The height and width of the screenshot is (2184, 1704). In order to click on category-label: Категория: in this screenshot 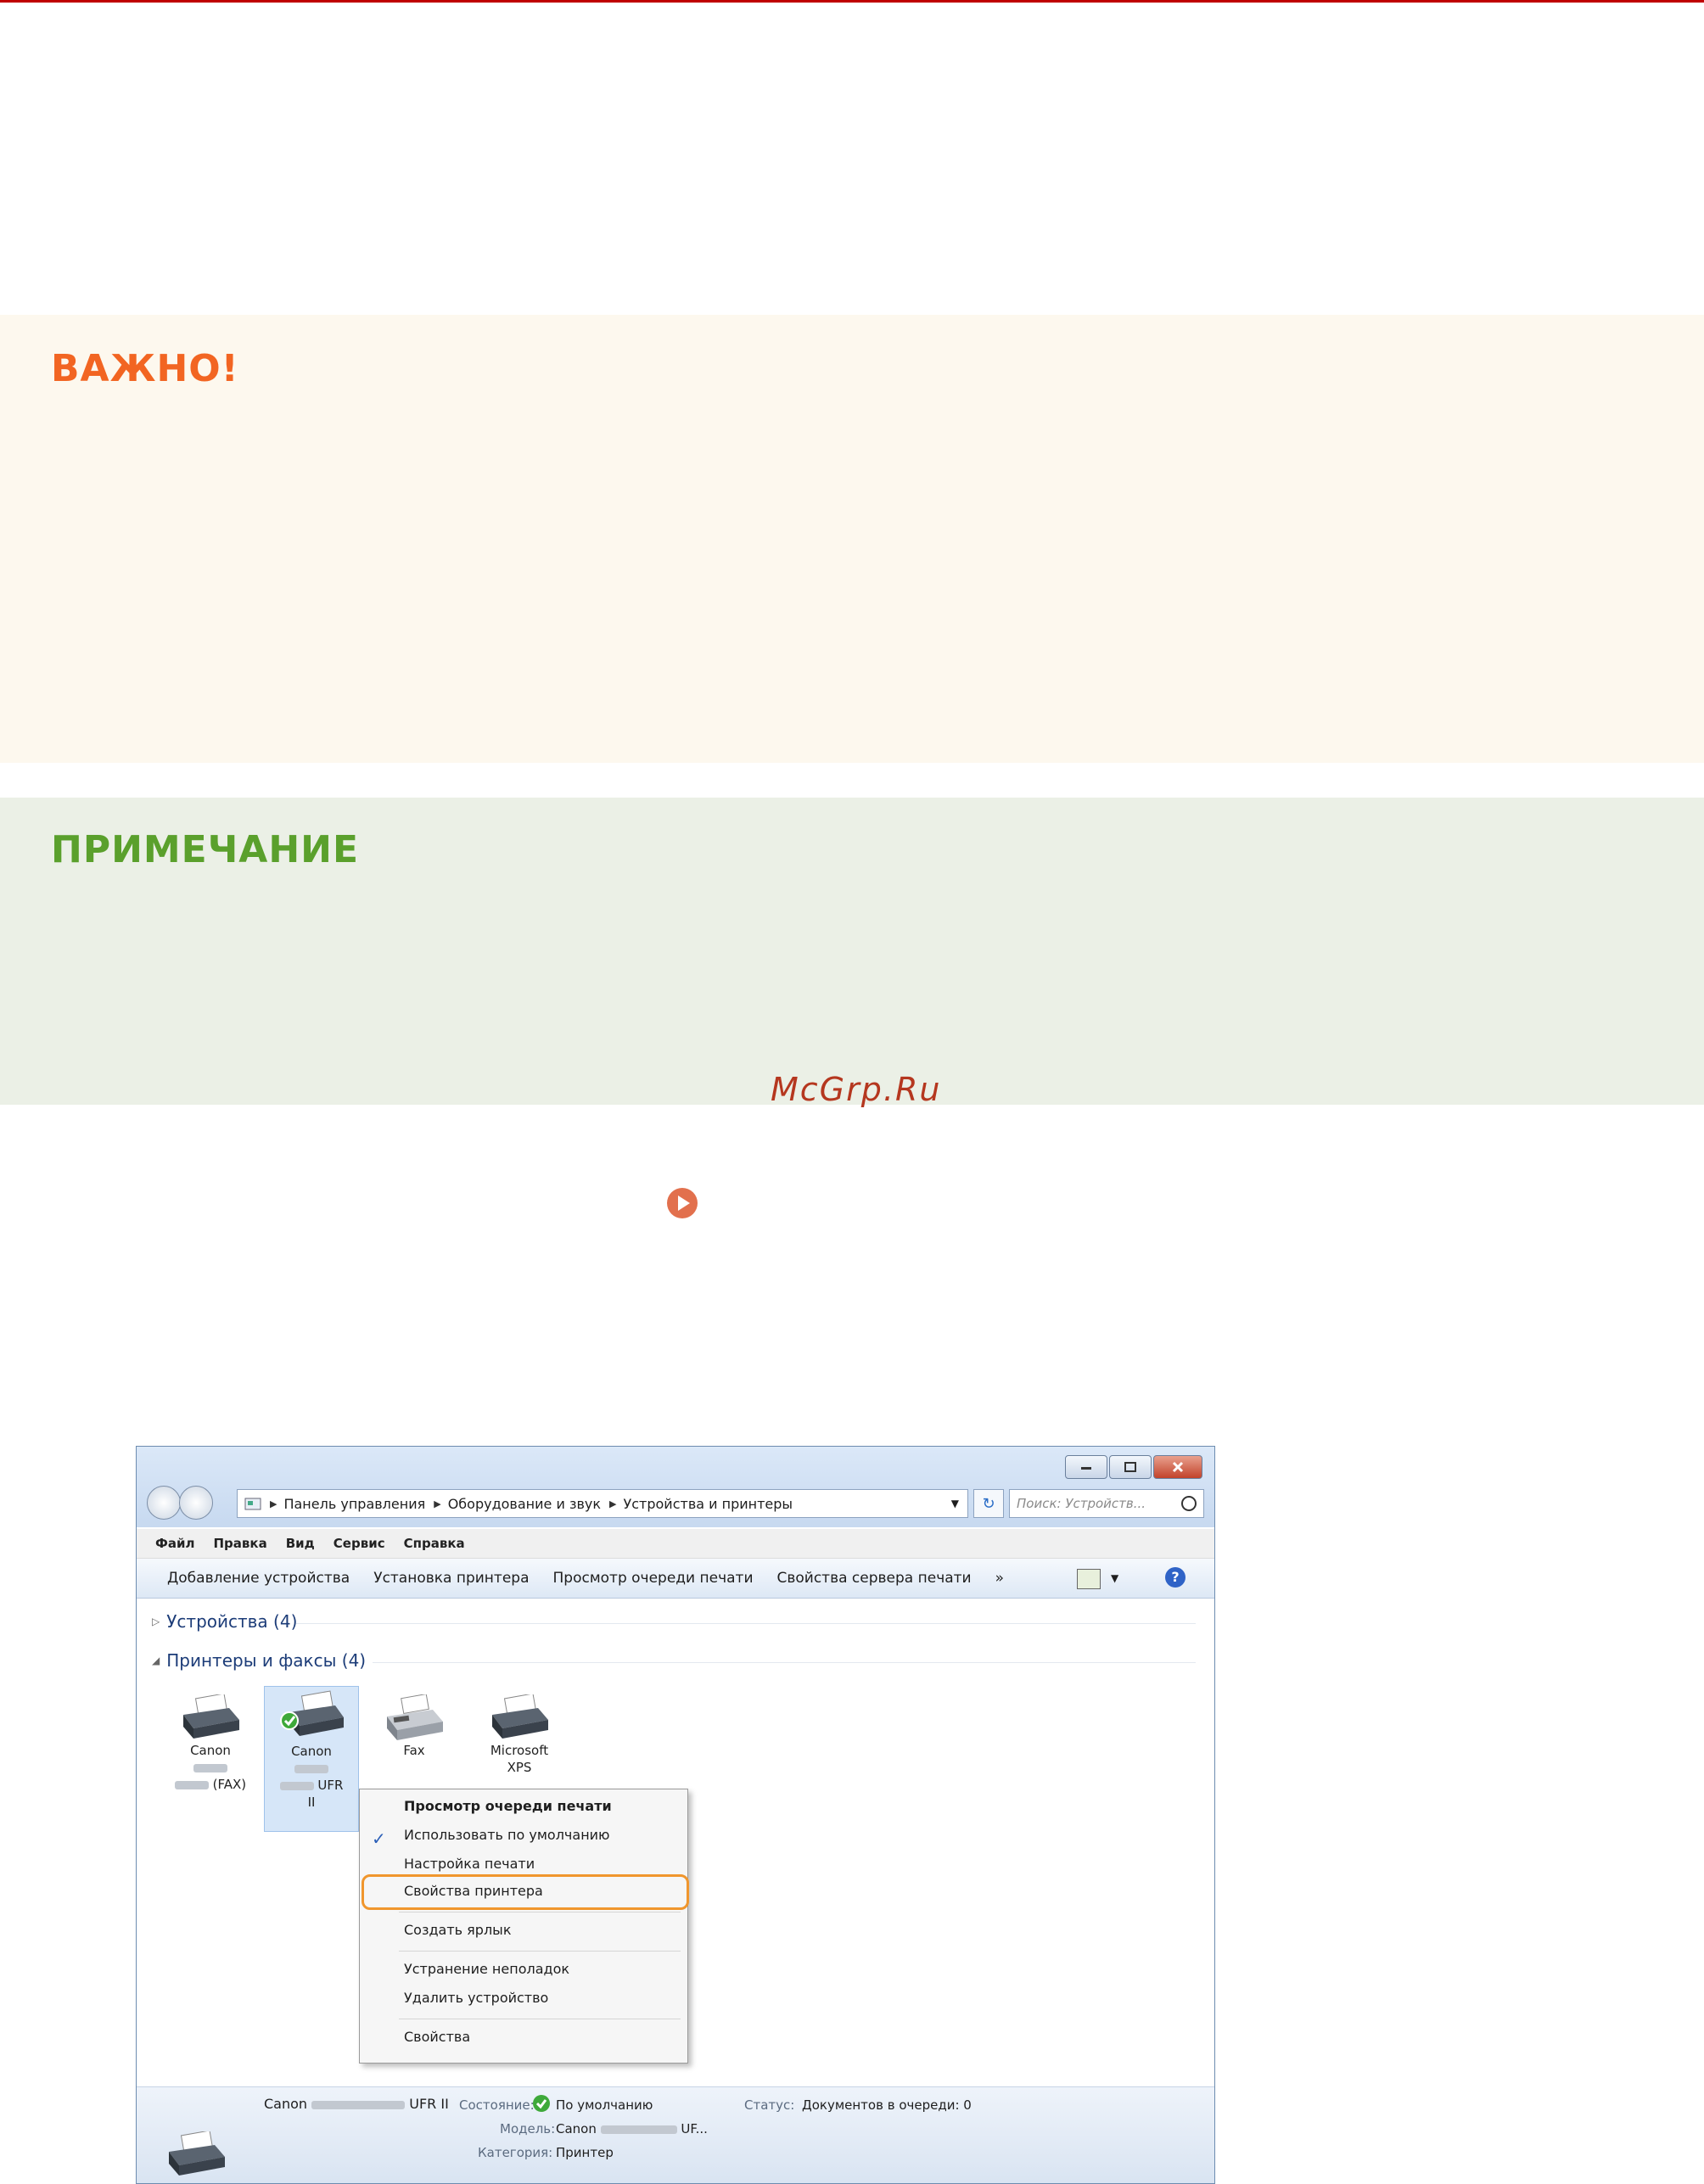, I will do `click(515, 2152)`.